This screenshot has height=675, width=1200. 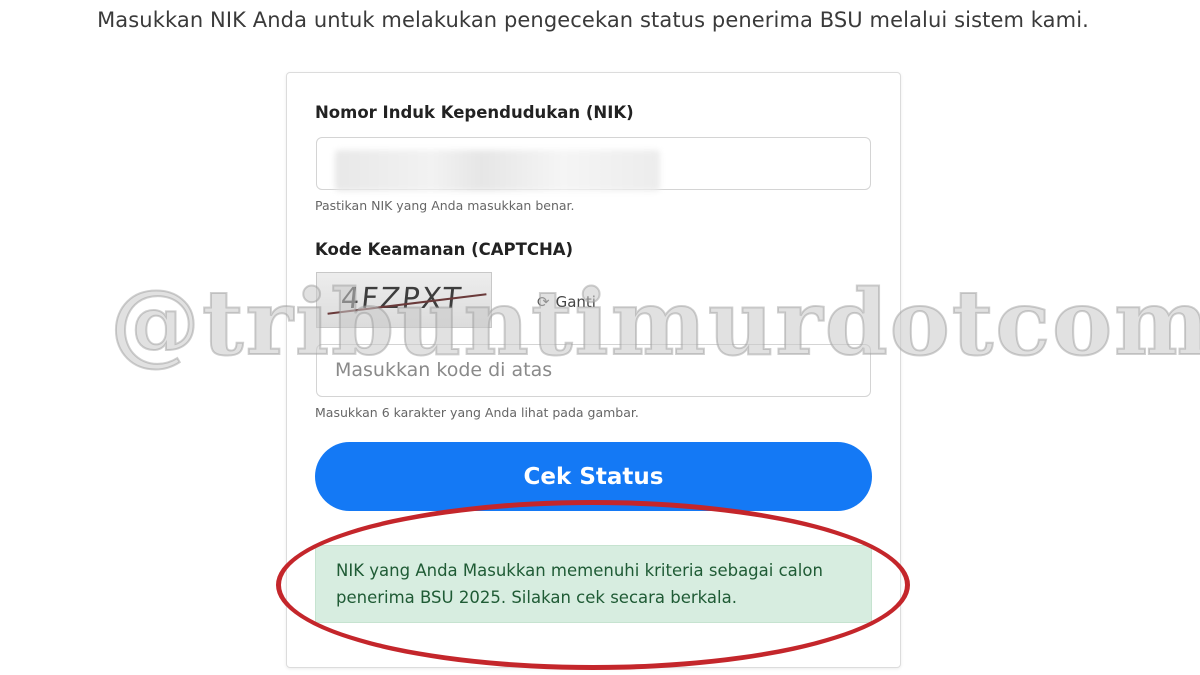 What do you see at coordinates (593, 476) in the screenshot?
I see `check-status-button: Cek Status` at bounding box center [593, 476].